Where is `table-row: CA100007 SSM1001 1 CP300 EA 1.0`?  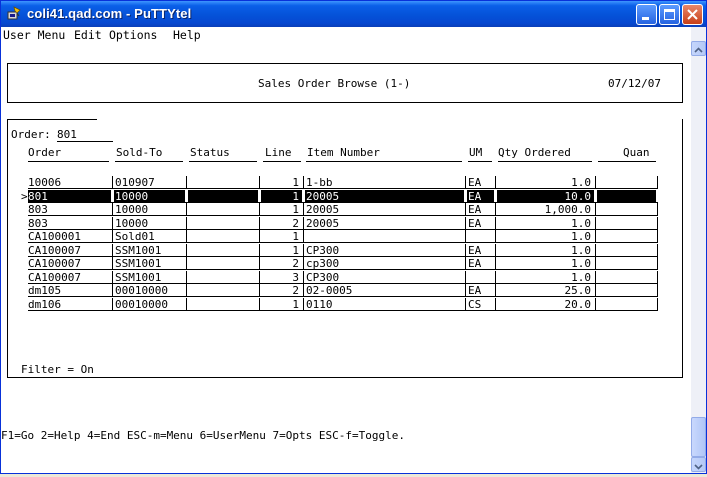
table-row: CA100007 SSM1001 1 CP300 EA 1.0 is located at coordinates (346, 250).